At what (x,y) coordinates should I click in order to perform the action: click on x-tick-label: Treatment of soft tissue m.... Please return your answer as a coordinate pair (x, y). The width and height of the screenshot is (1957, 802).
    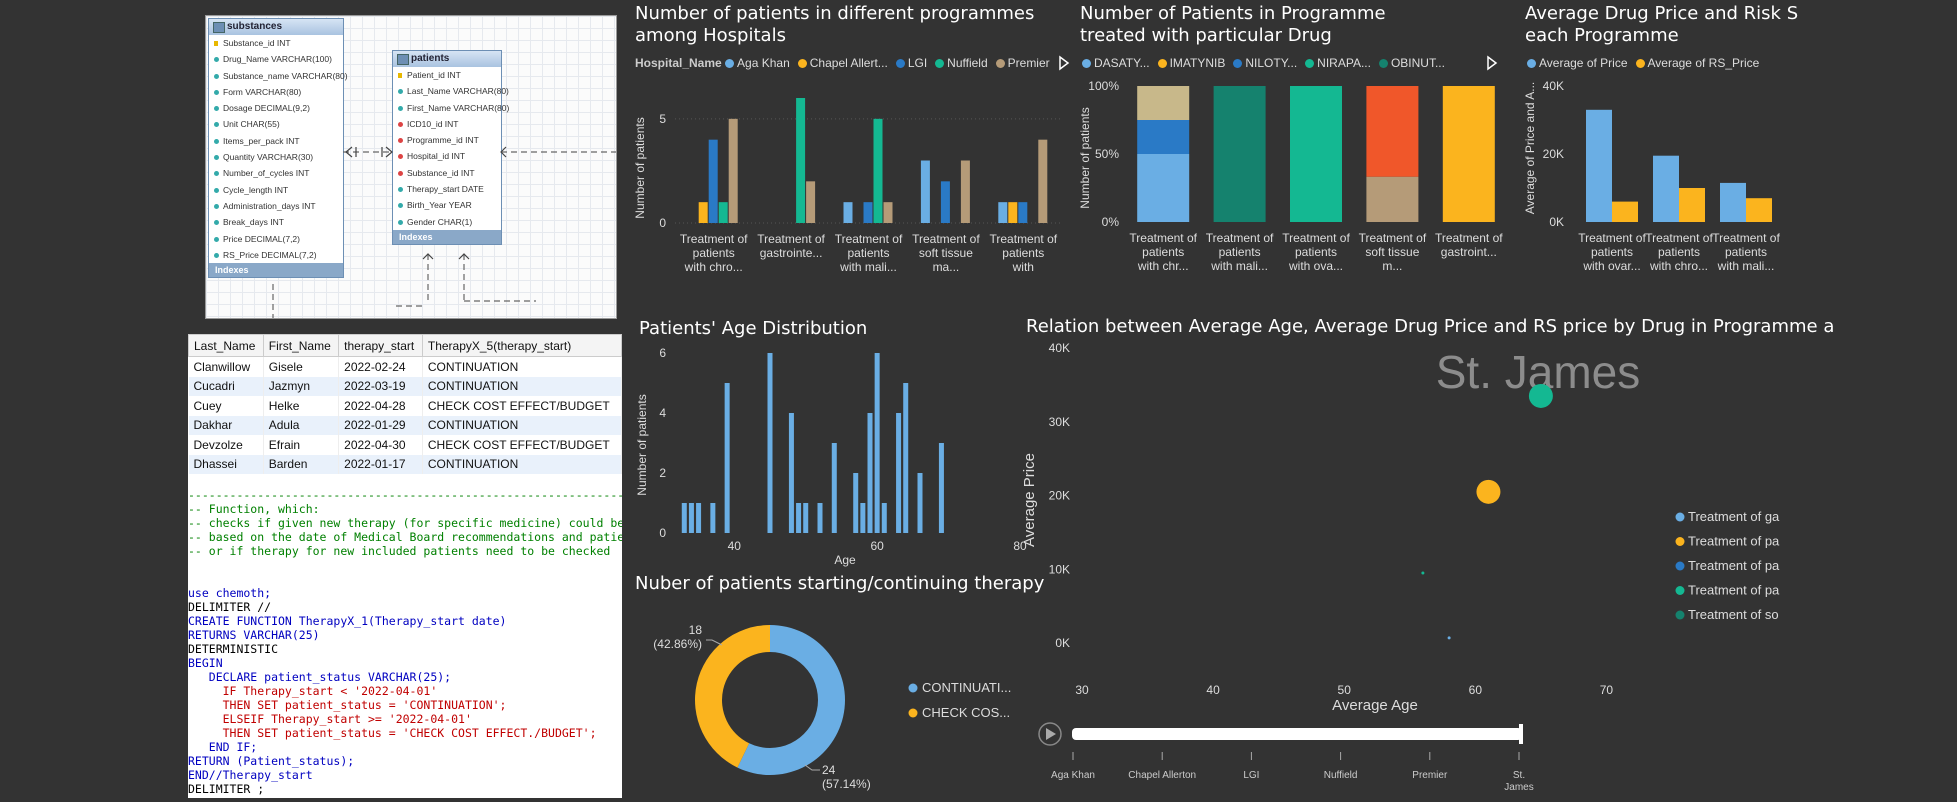
    Looking at the image, I should click on (1393, 252).